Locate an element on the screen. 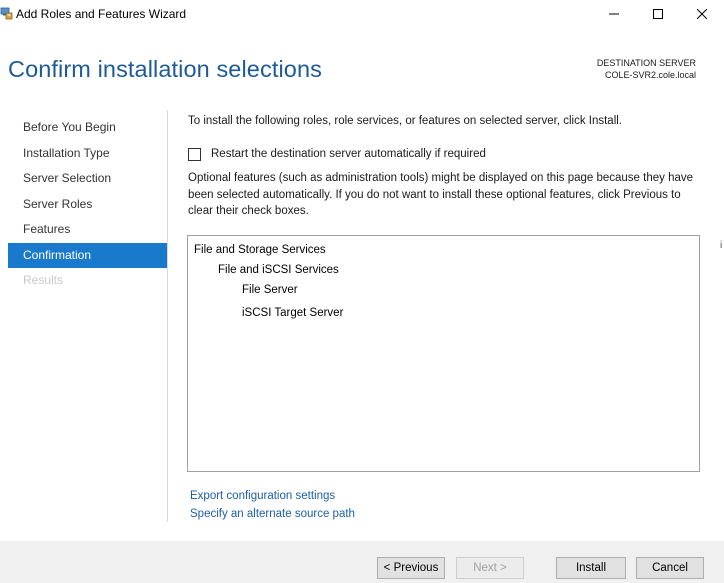 The image size is (724, 583). maximize-button is located at coordinates (658, 15).